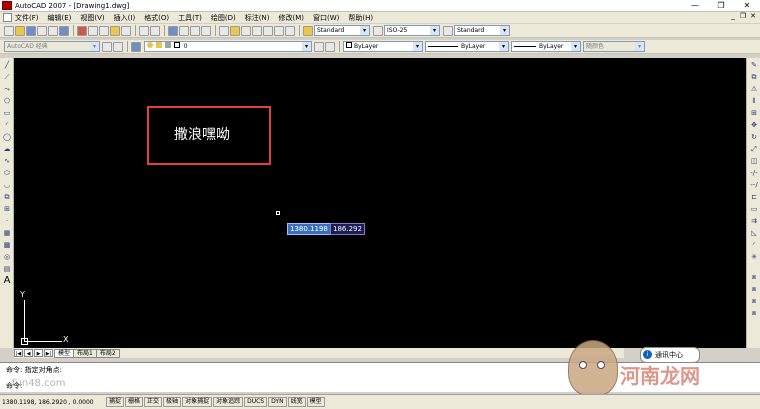 The height and width of the screenshot is (409, 760). What do you see at coordinates (754, 257) in the screenshot?
I see `explode-icon: ✳` at bounding box center [754, 257].